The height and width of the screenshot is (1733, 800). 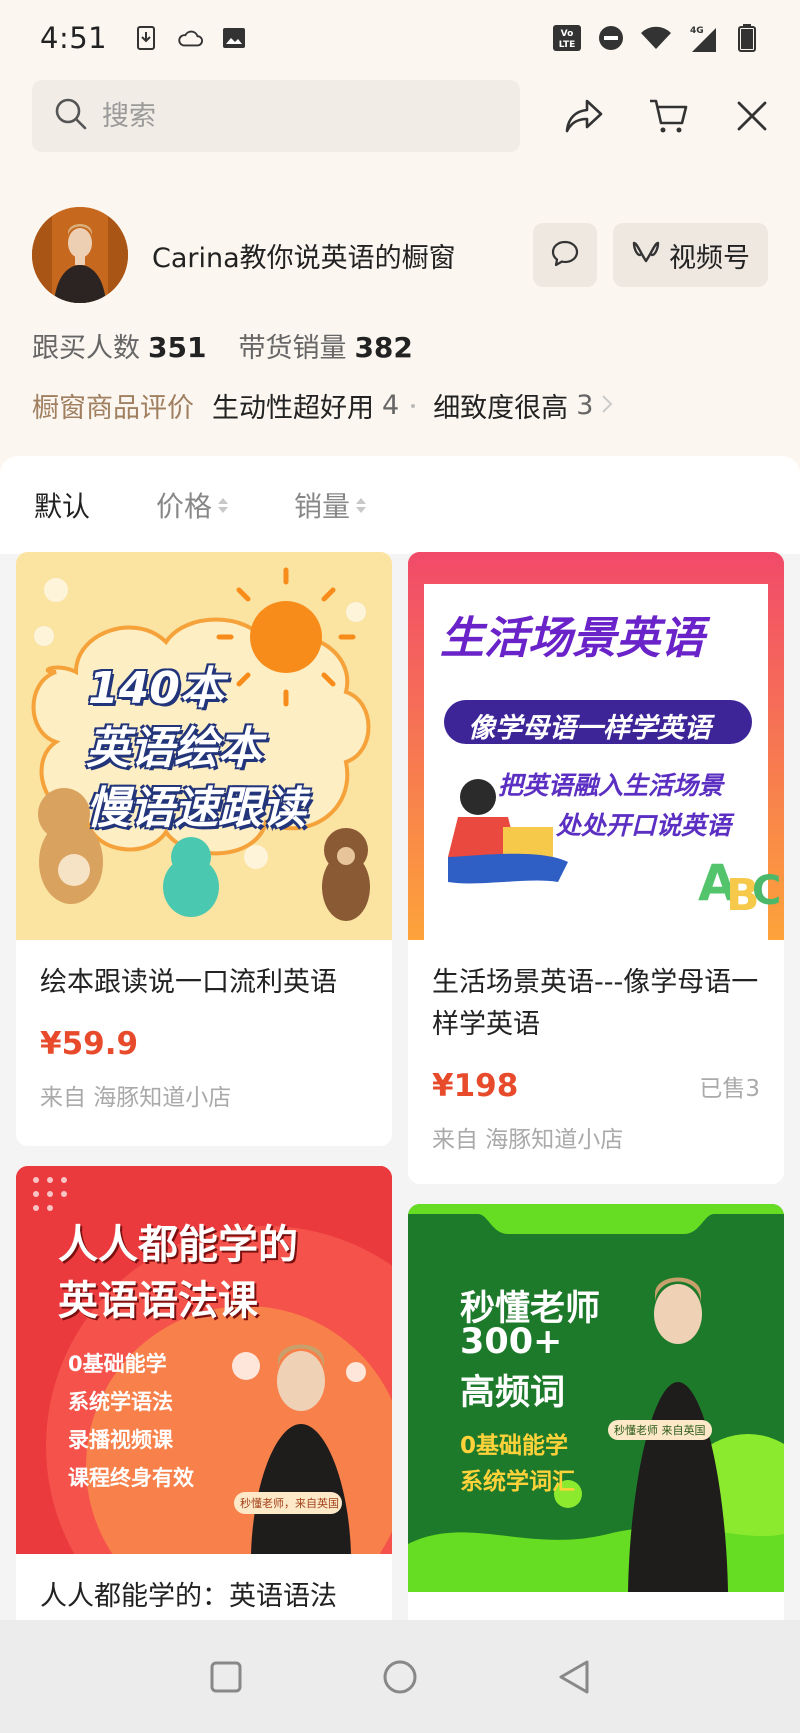 I want to click on product-image: A B C 生活场景英语 像学母语一样学英语 把英语融入生活场景 处处开口说英语, so click(x=596, y=746).